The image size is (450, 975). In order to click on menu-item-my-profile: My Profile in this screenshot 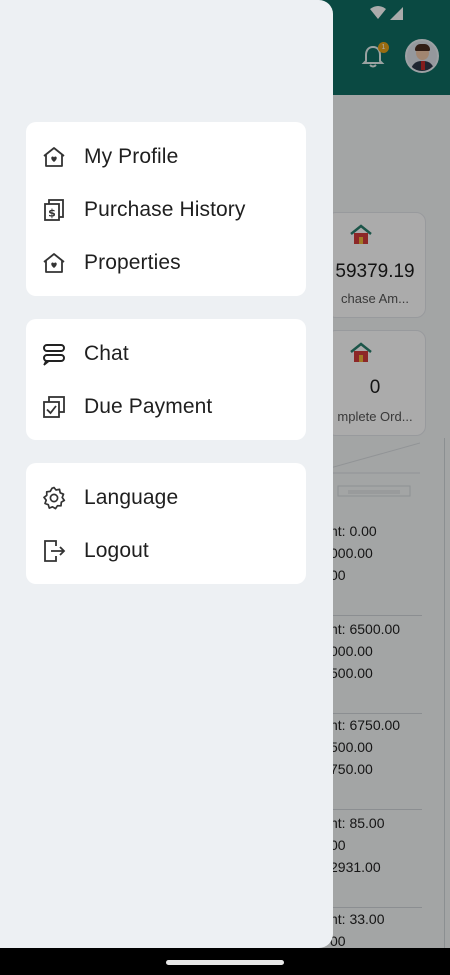, I will do `click(166, 157)`.